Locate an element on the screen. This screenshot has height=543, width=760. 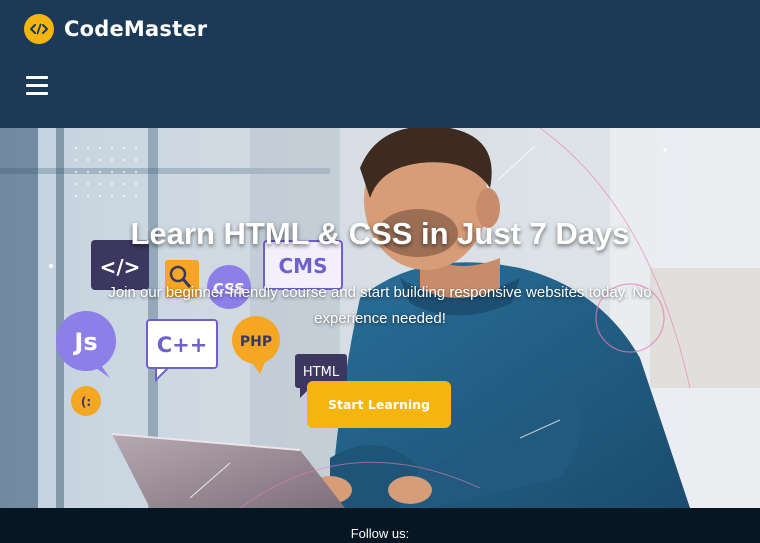
follow-us-label: Follow us: is located at coordinates (380, 533).